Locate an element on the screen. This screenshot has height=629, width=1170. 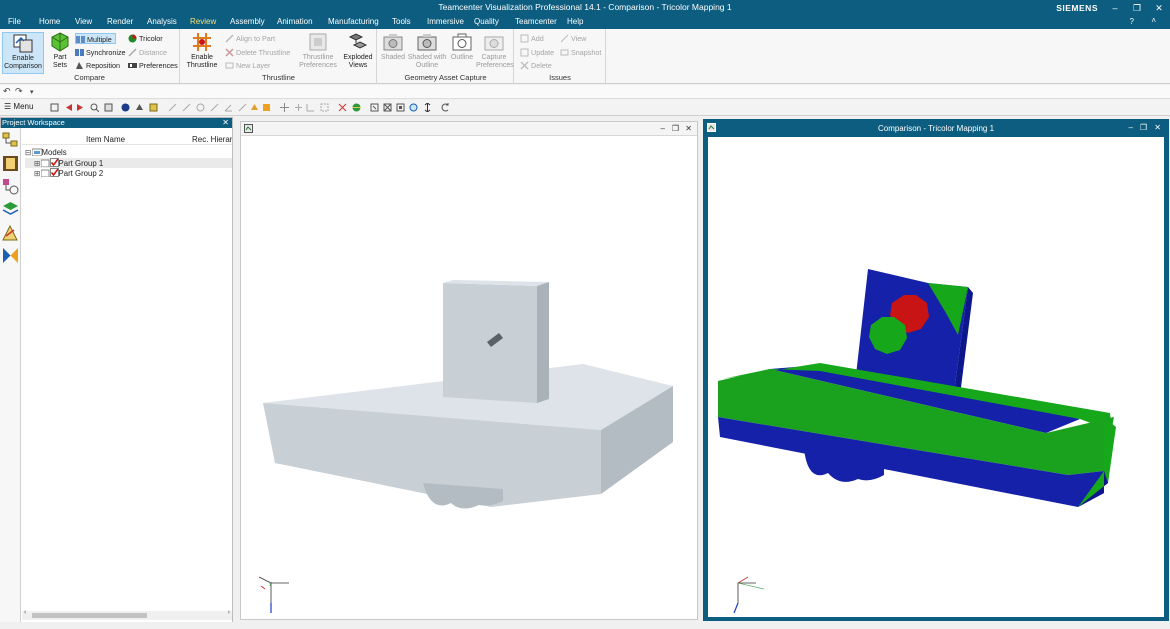
redo-icon: ↷ is located at coordinates (19, 91).